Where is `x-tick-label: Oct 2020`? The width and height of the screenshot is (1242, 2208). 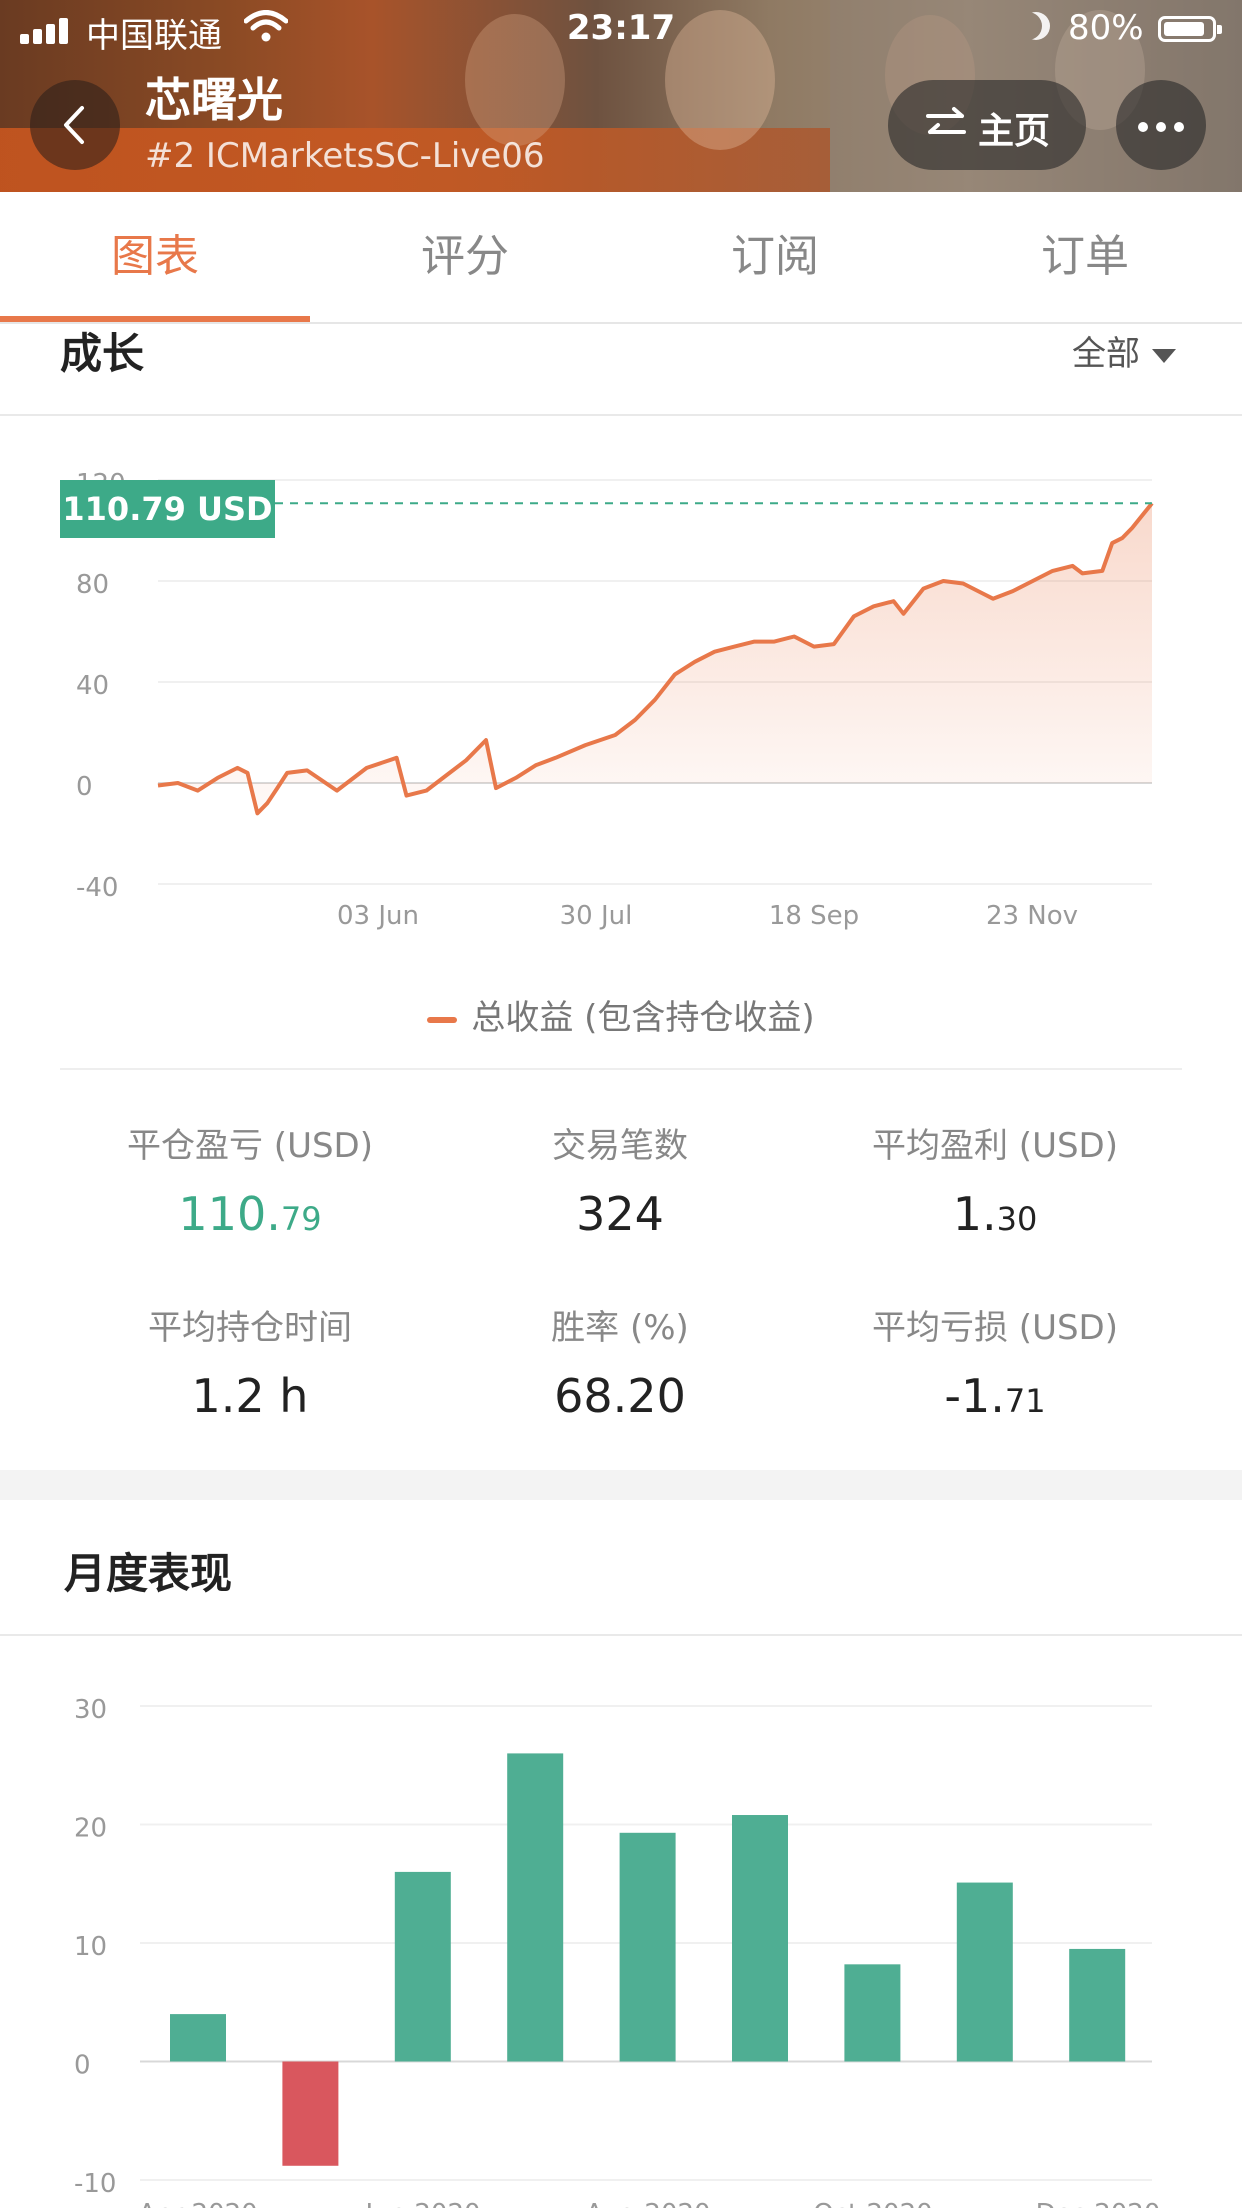
x-tick-label: Oct 2020 is located at coordinates (872, 2203).